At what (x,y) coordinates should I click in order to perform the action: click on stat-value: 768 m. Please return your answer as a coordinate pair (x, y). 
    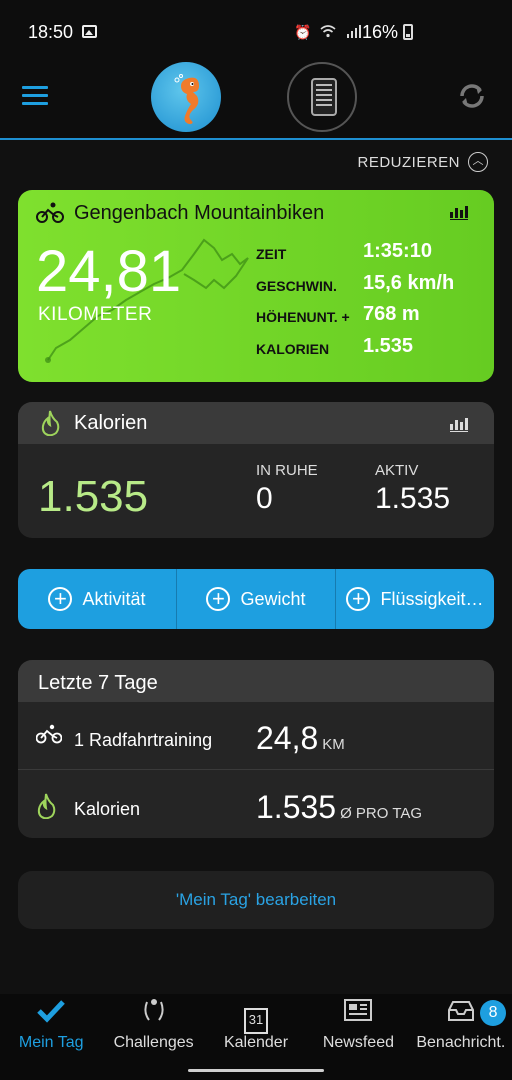
    Looking at the image, I should click on (391, 314).